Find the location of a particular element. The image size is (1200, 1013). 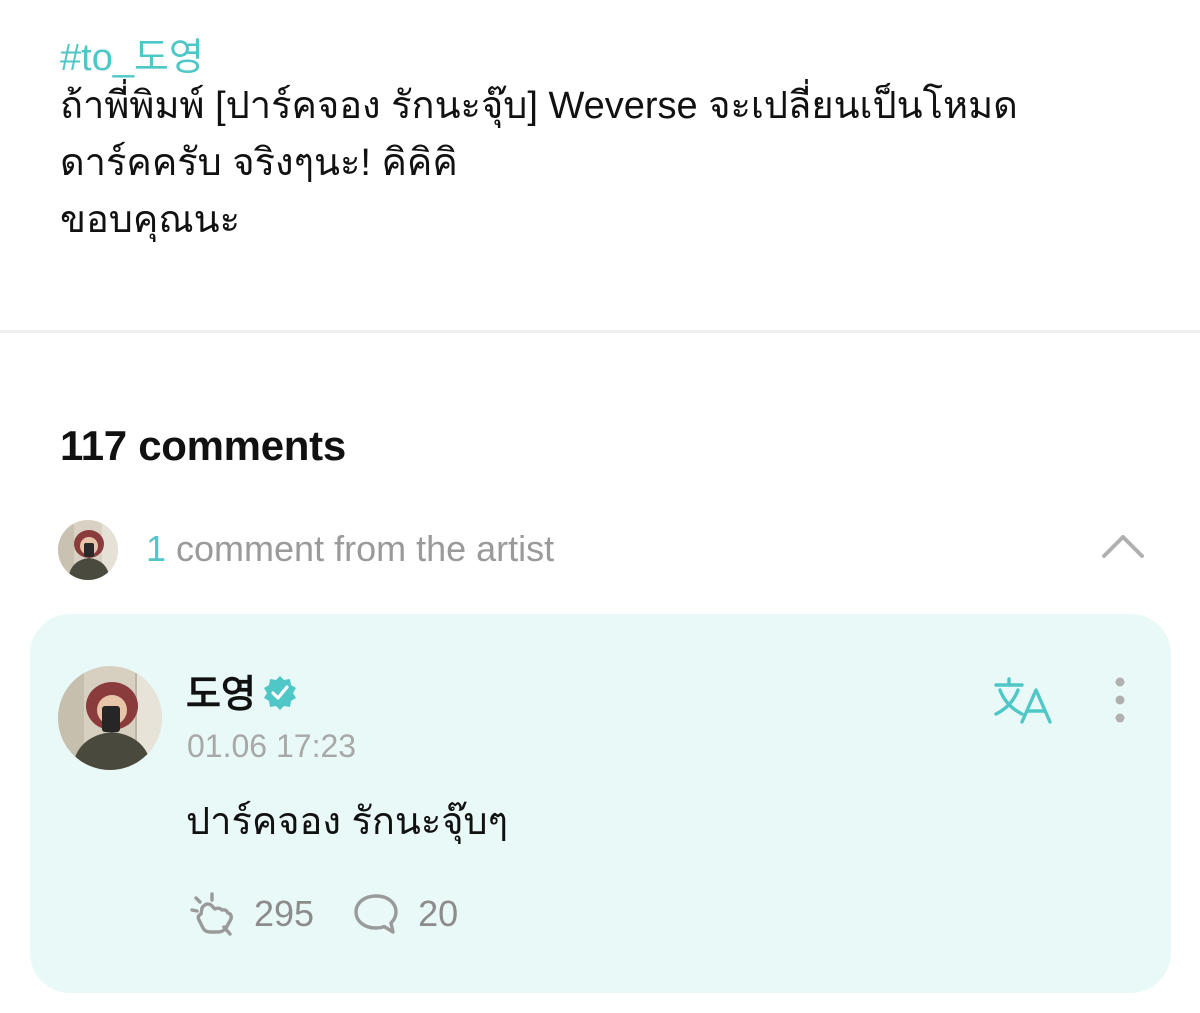

translate-icon is located at coordinates (1023, 701).